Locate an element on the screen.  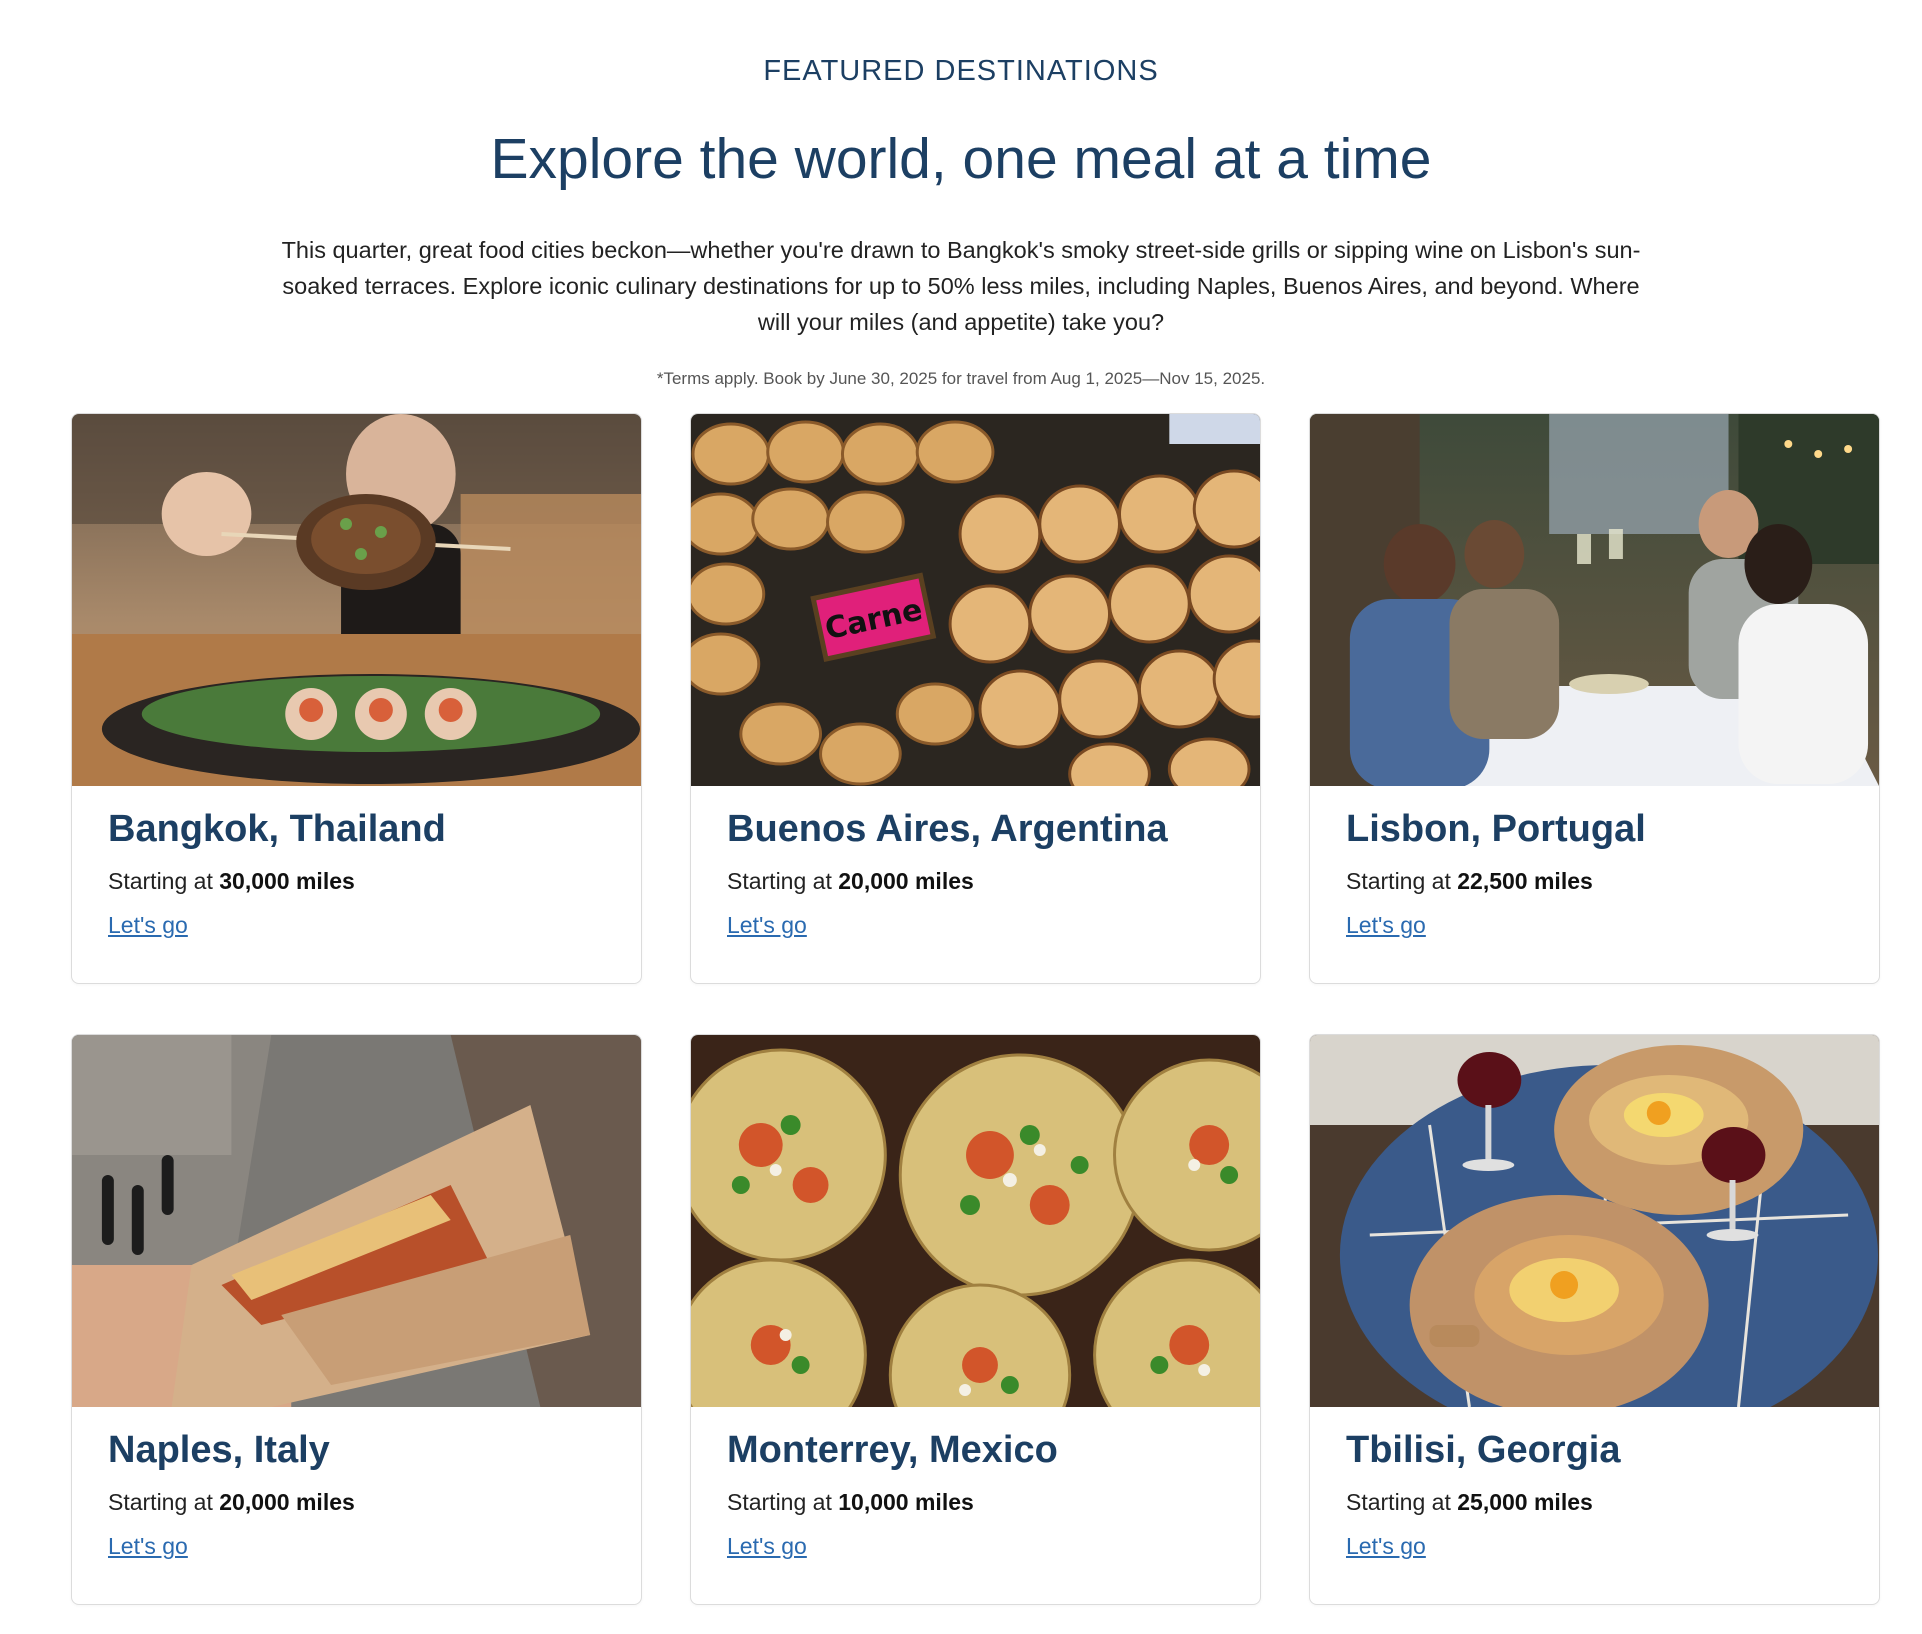
destination-title: Lisbon, Portugal is located at coordinates (1496, 829).